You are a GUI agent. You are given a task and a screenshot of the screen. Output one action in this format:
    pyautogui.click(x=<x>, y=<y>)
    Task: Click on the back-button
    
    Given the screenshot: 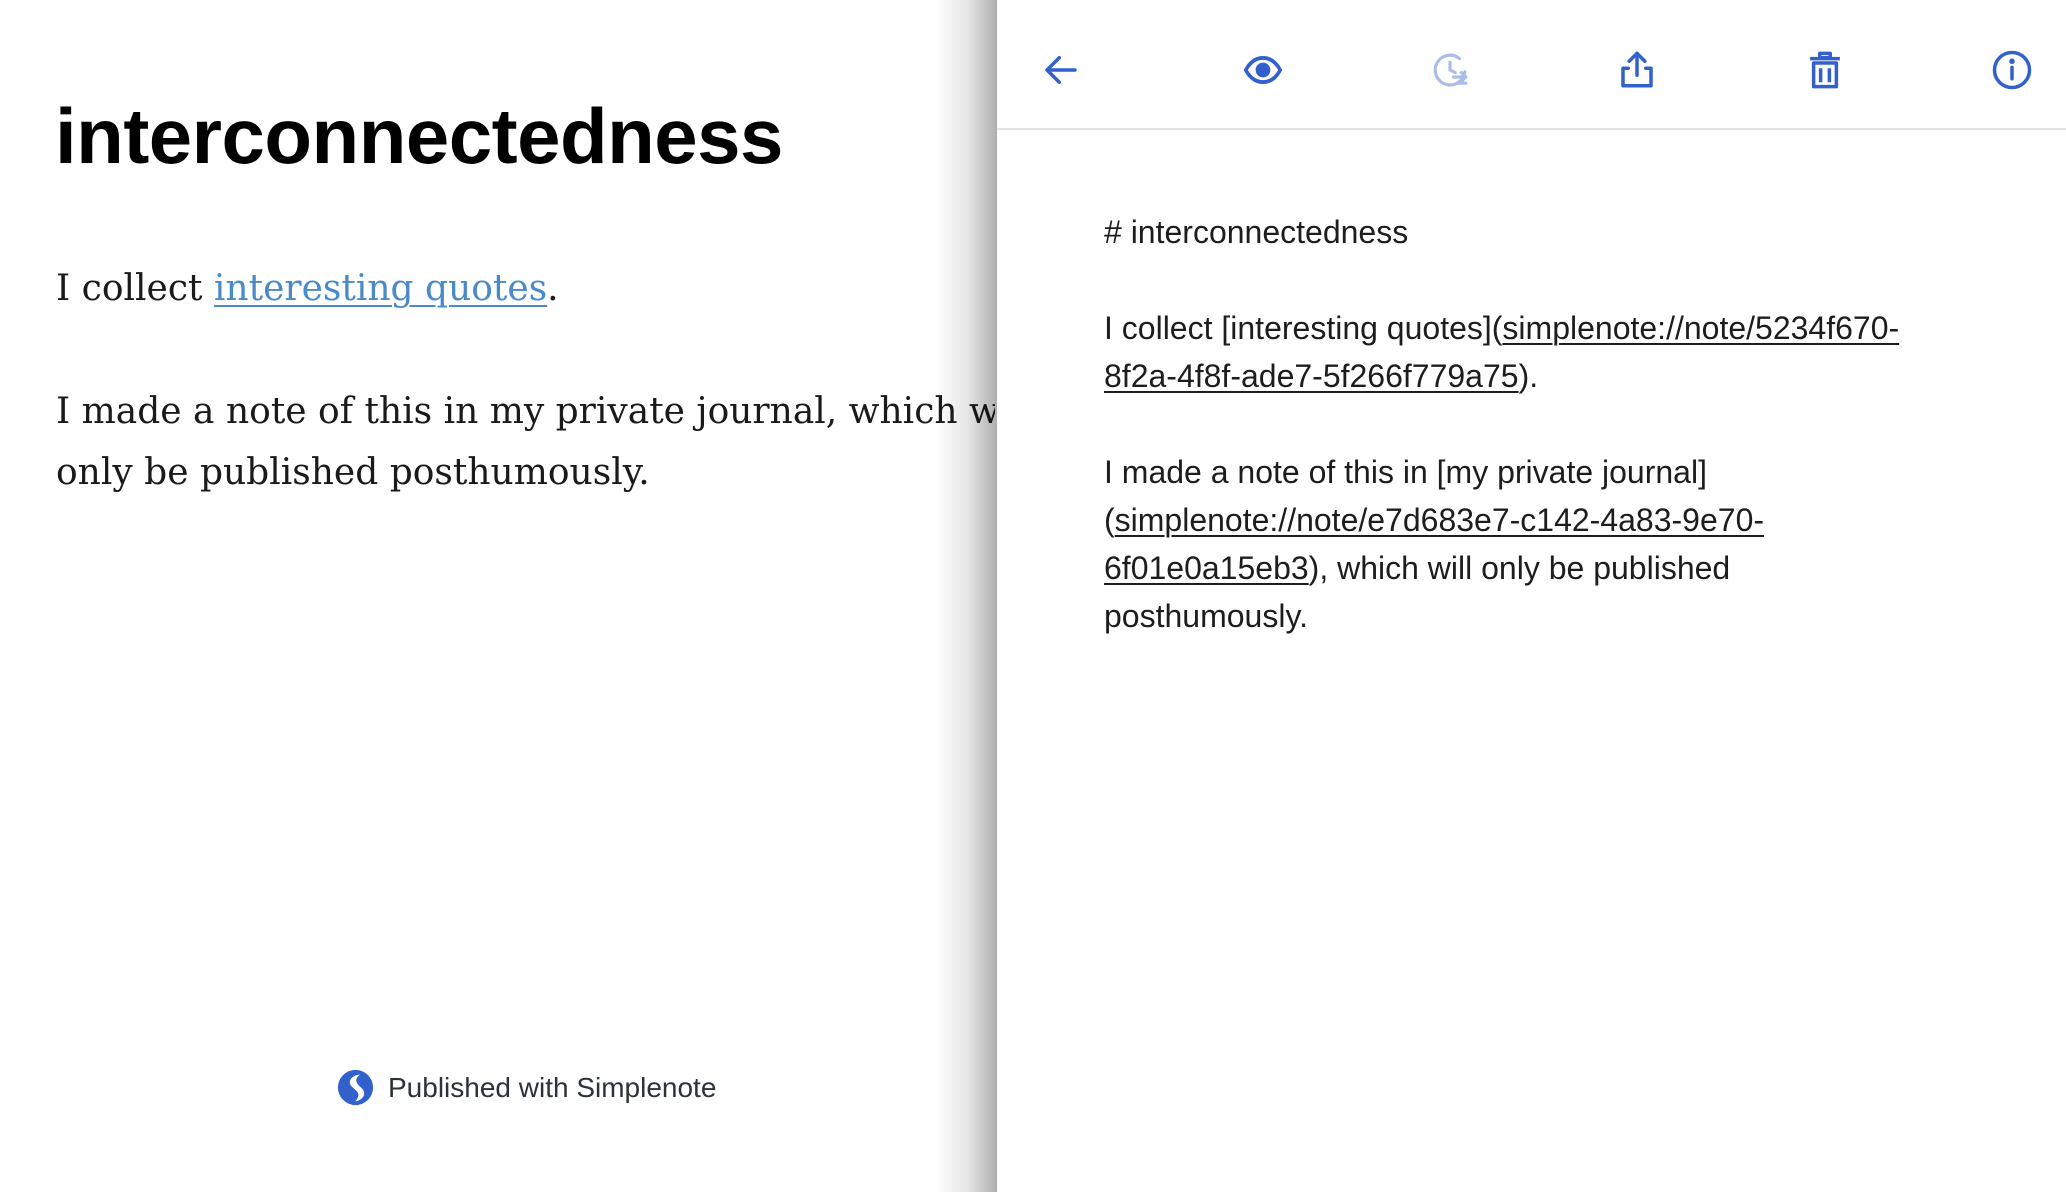 What is the action you would take?
    pyautogui.click(x=1061, y=70)
    